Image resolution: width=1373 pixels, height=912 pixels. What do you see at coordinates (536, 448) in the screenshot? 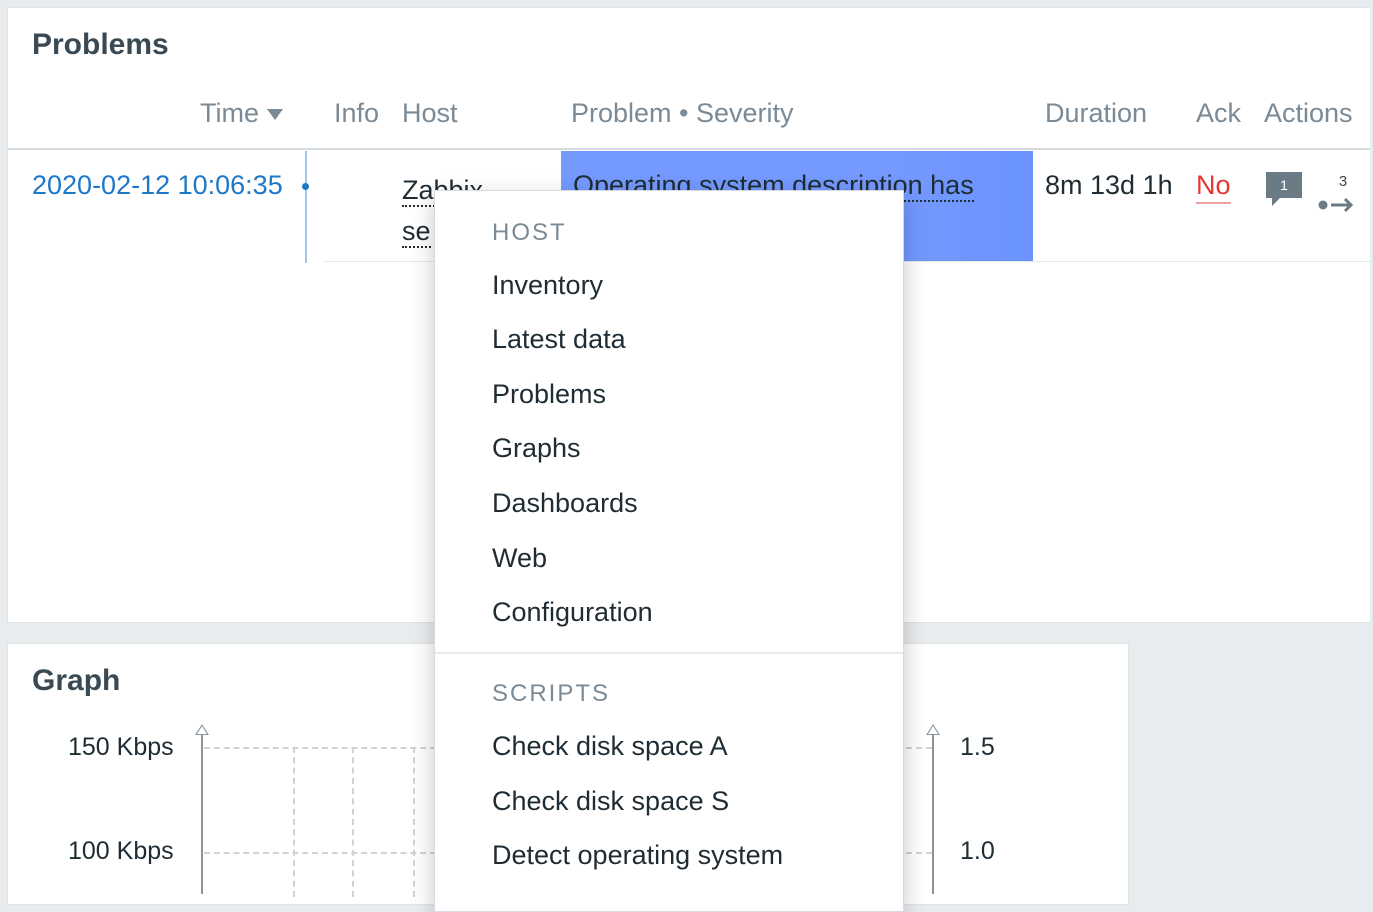
I see `menu-item-graphs: Graphs` at bounding box center [536, 448].